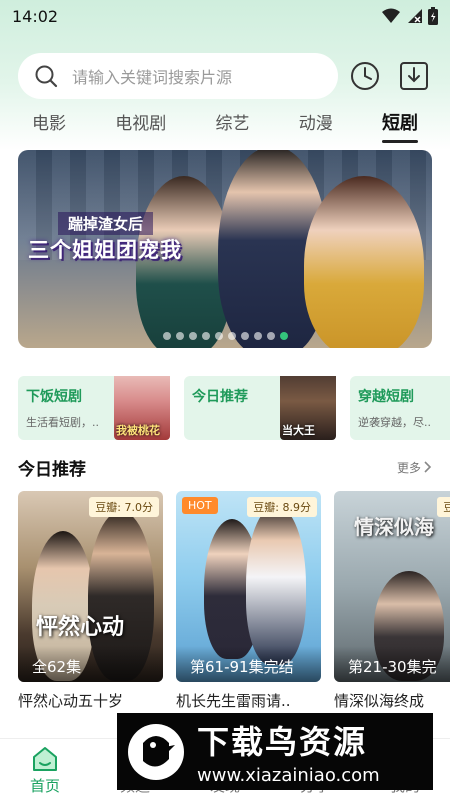 Image resolution: width=450 pixels, height=800 pixels. I want to click on category-tabs: 电影 电视剧 综艺 动漫 短剧, so click(225, 128).